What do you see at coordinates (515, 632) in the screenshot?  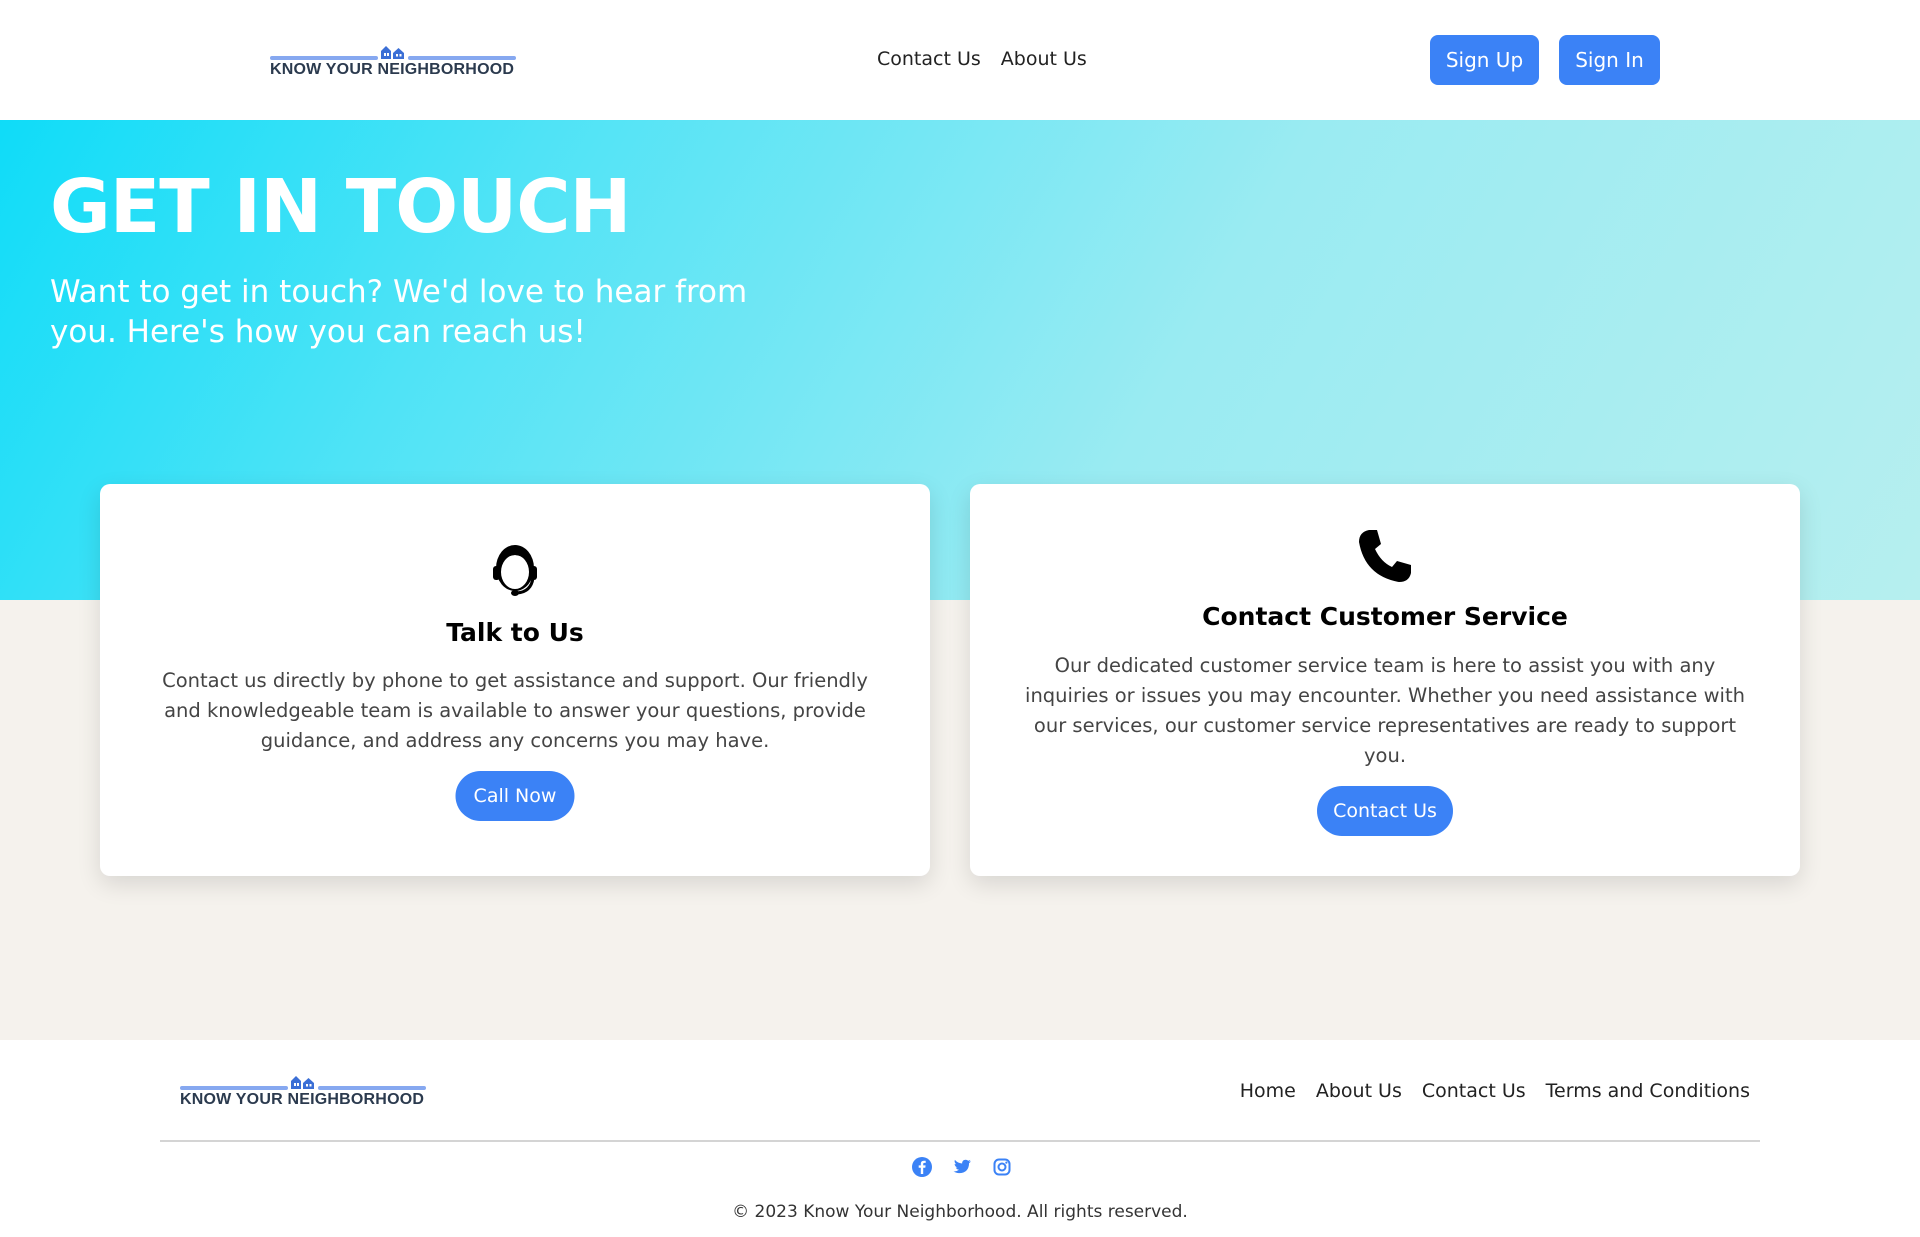 I see `card-title: Talk to Us` at bounding box center [515, 632].